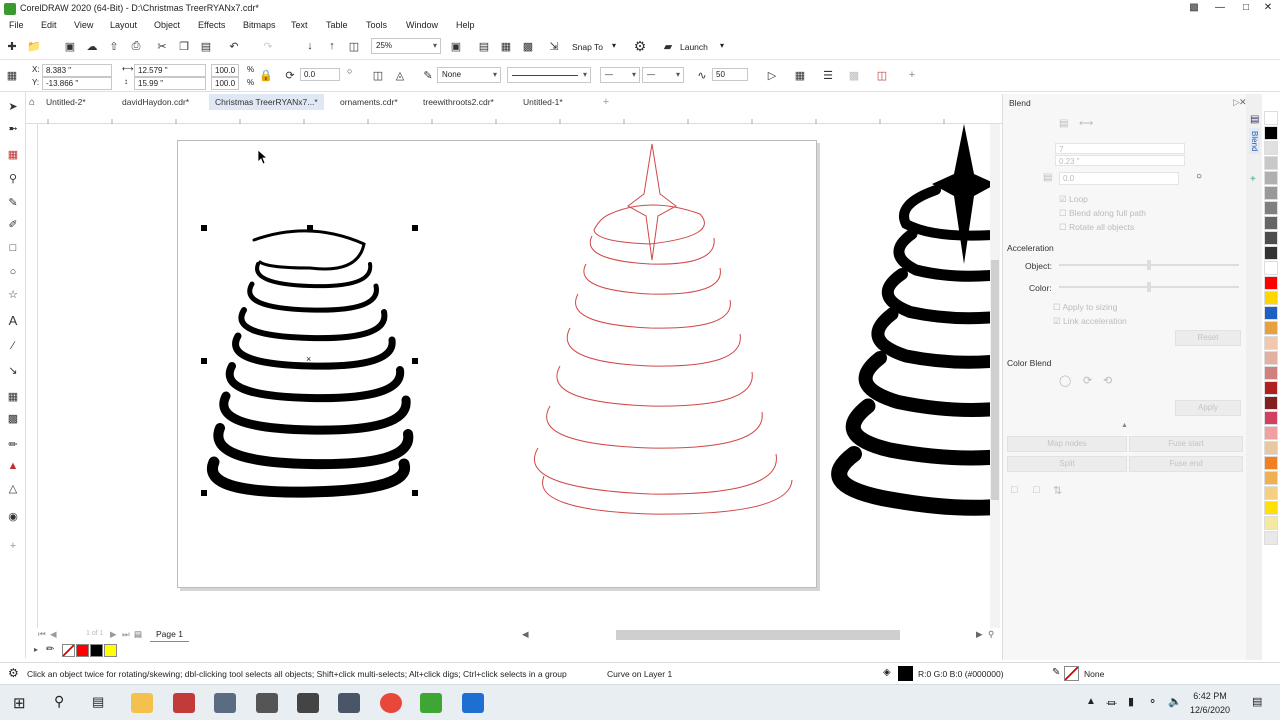 The image size is (1280, 720). I want to click on snap-icon: ⇲, so click(554, 46).